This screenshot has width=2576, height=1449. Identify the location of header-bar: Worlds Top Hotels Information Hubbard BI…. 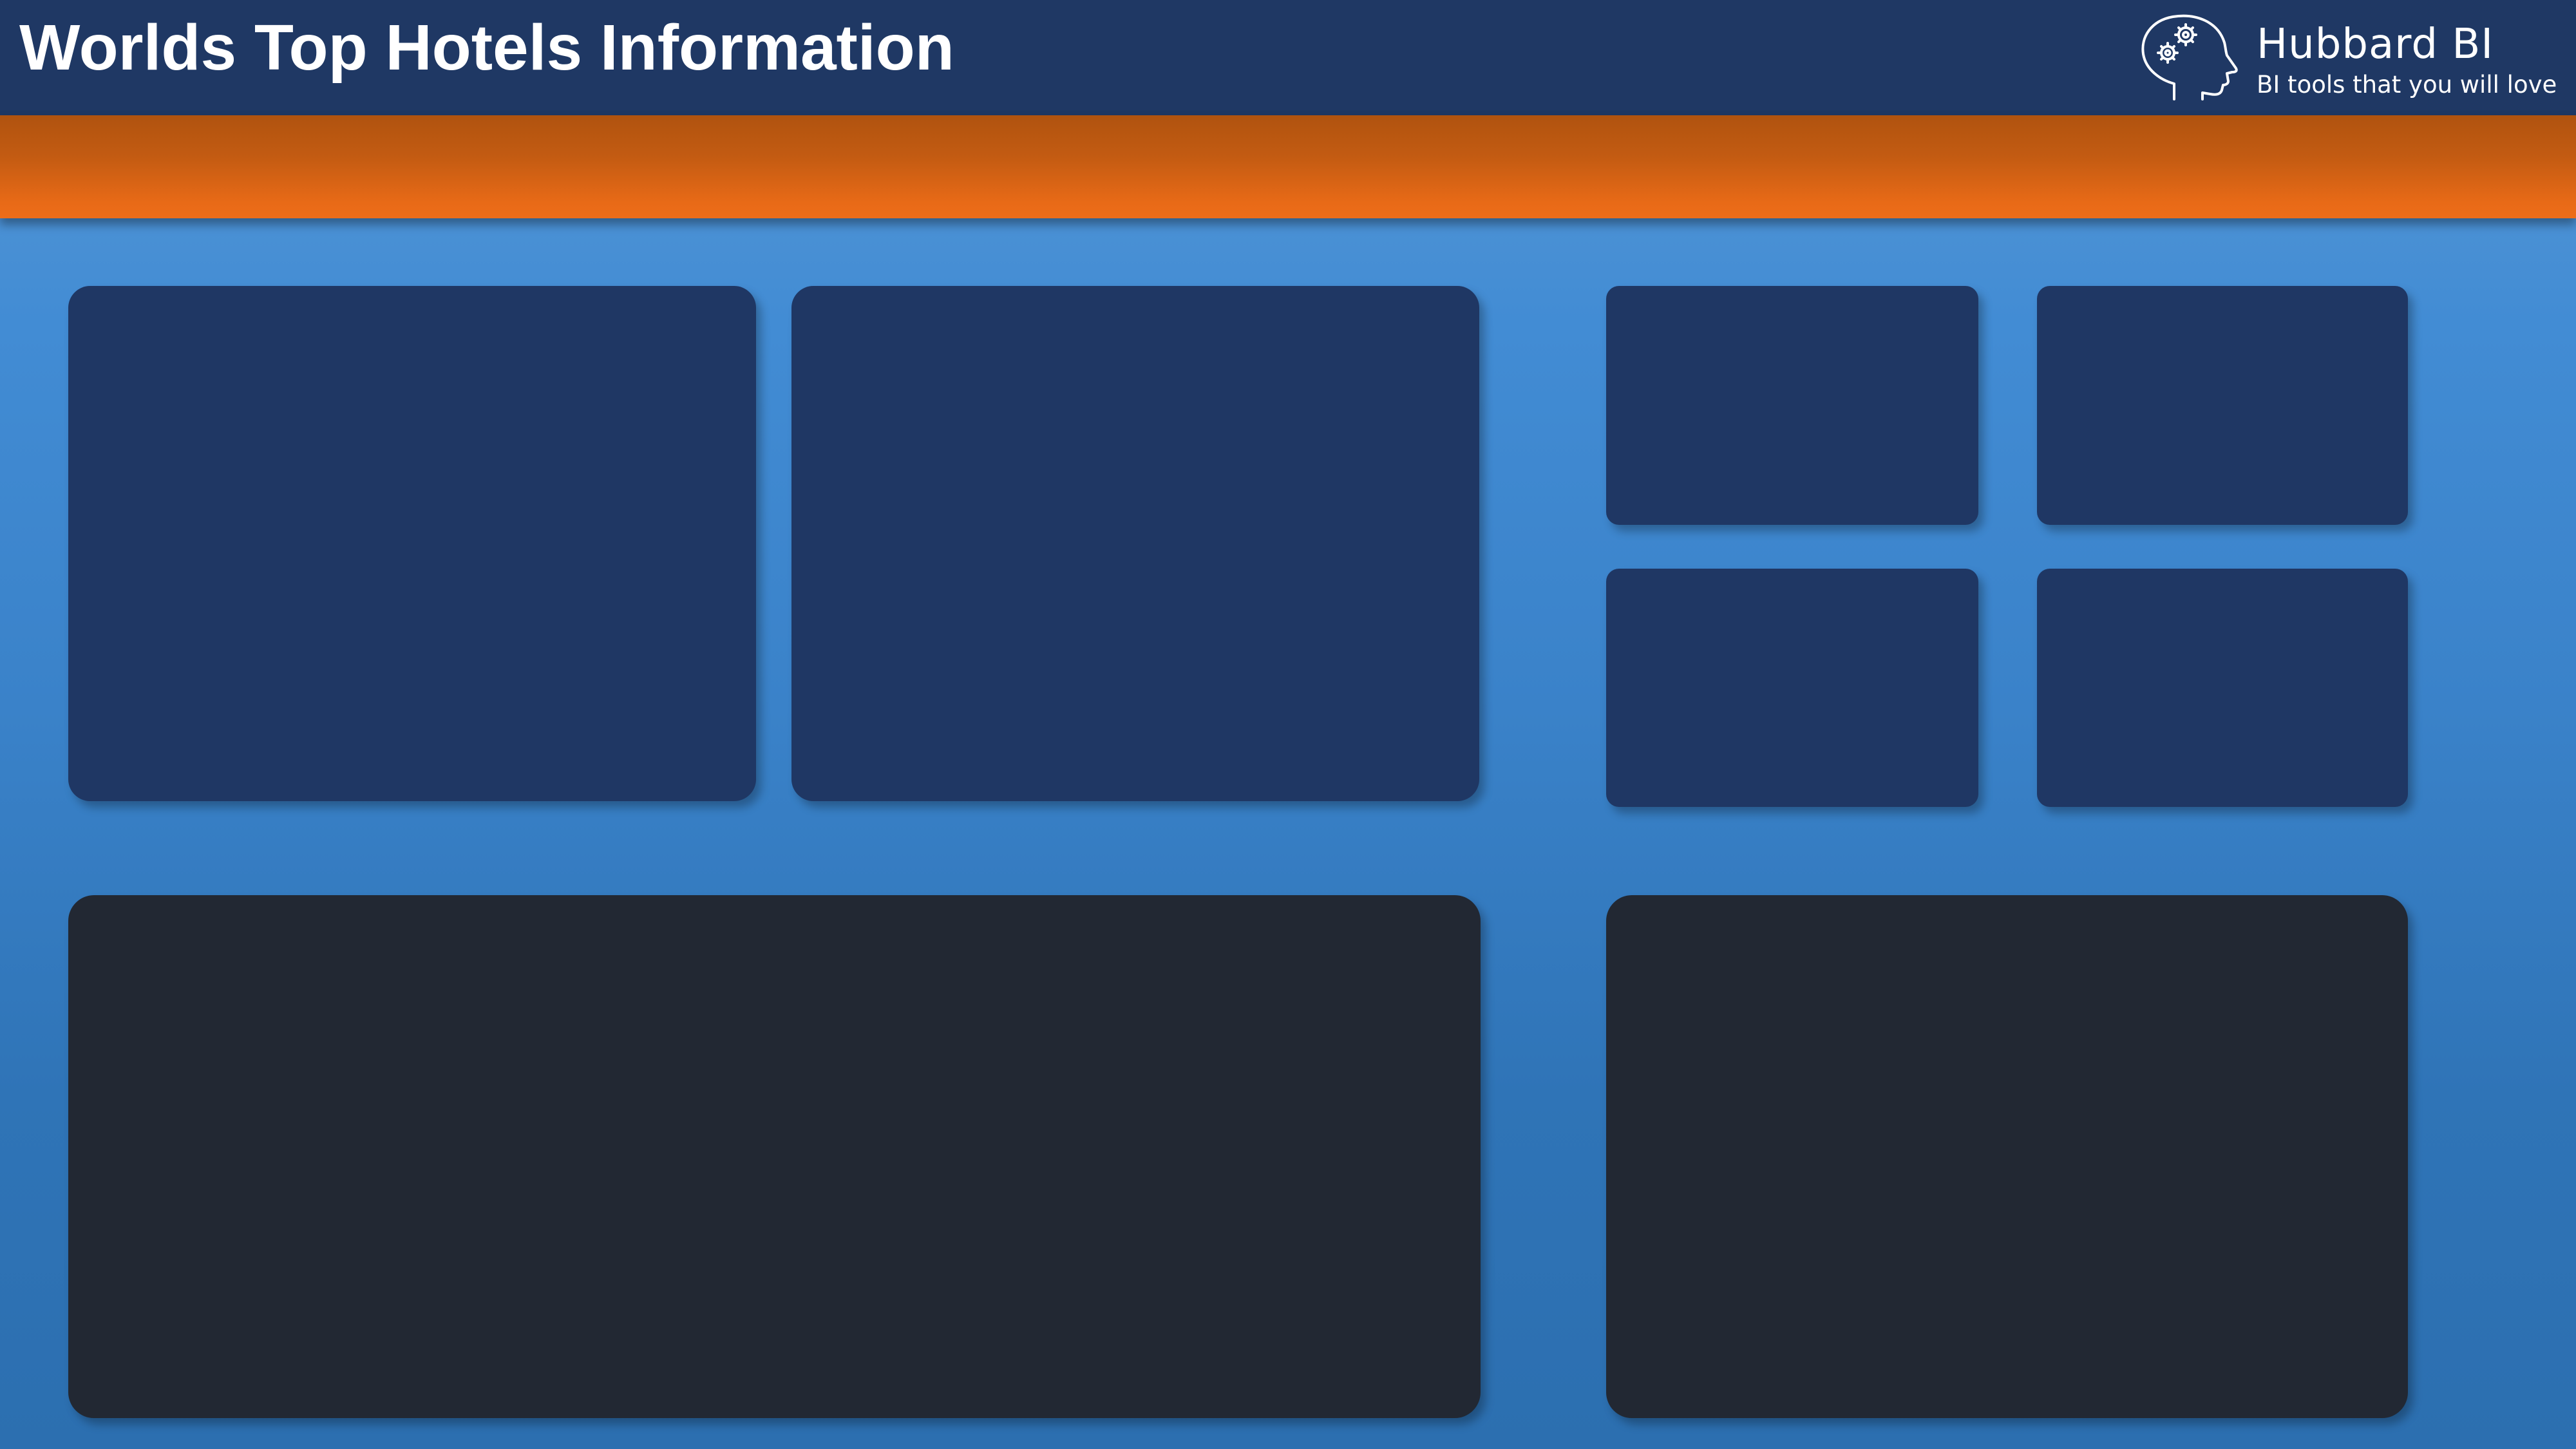
(1288, 58).